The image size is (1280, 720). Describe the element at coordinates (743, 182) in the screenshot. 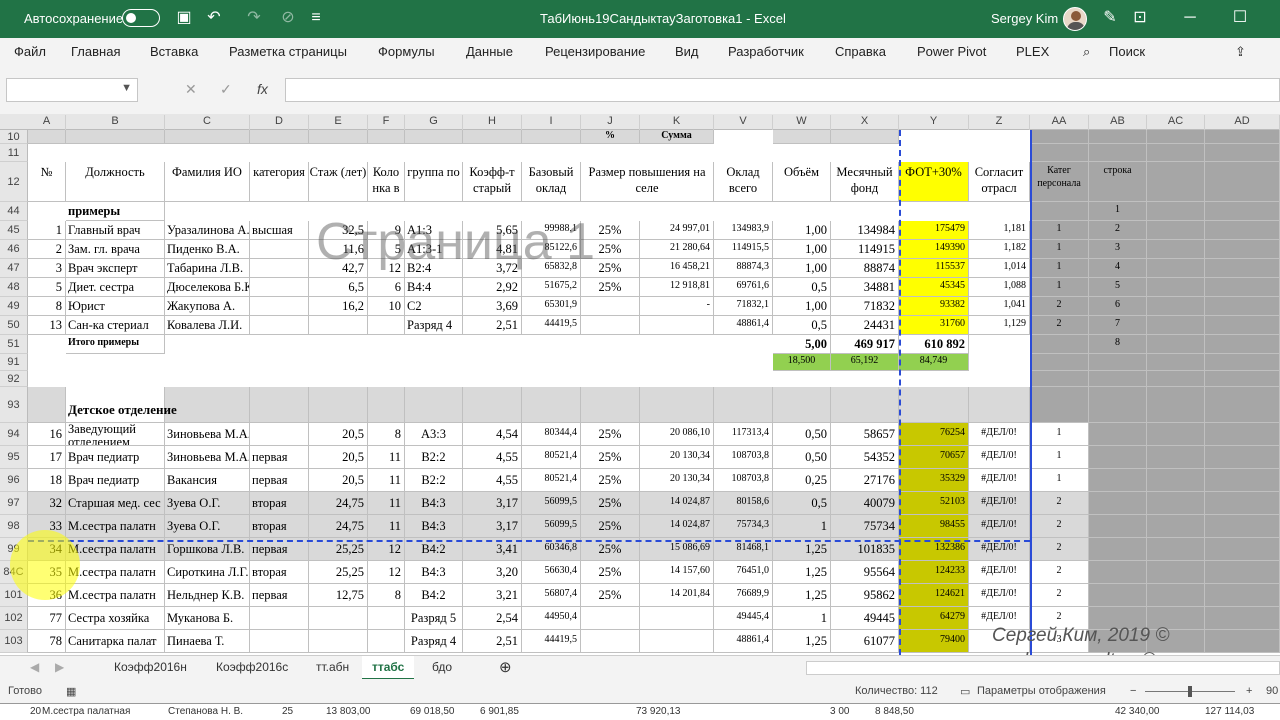

I see `cell-v: Оклад всего` at that location.